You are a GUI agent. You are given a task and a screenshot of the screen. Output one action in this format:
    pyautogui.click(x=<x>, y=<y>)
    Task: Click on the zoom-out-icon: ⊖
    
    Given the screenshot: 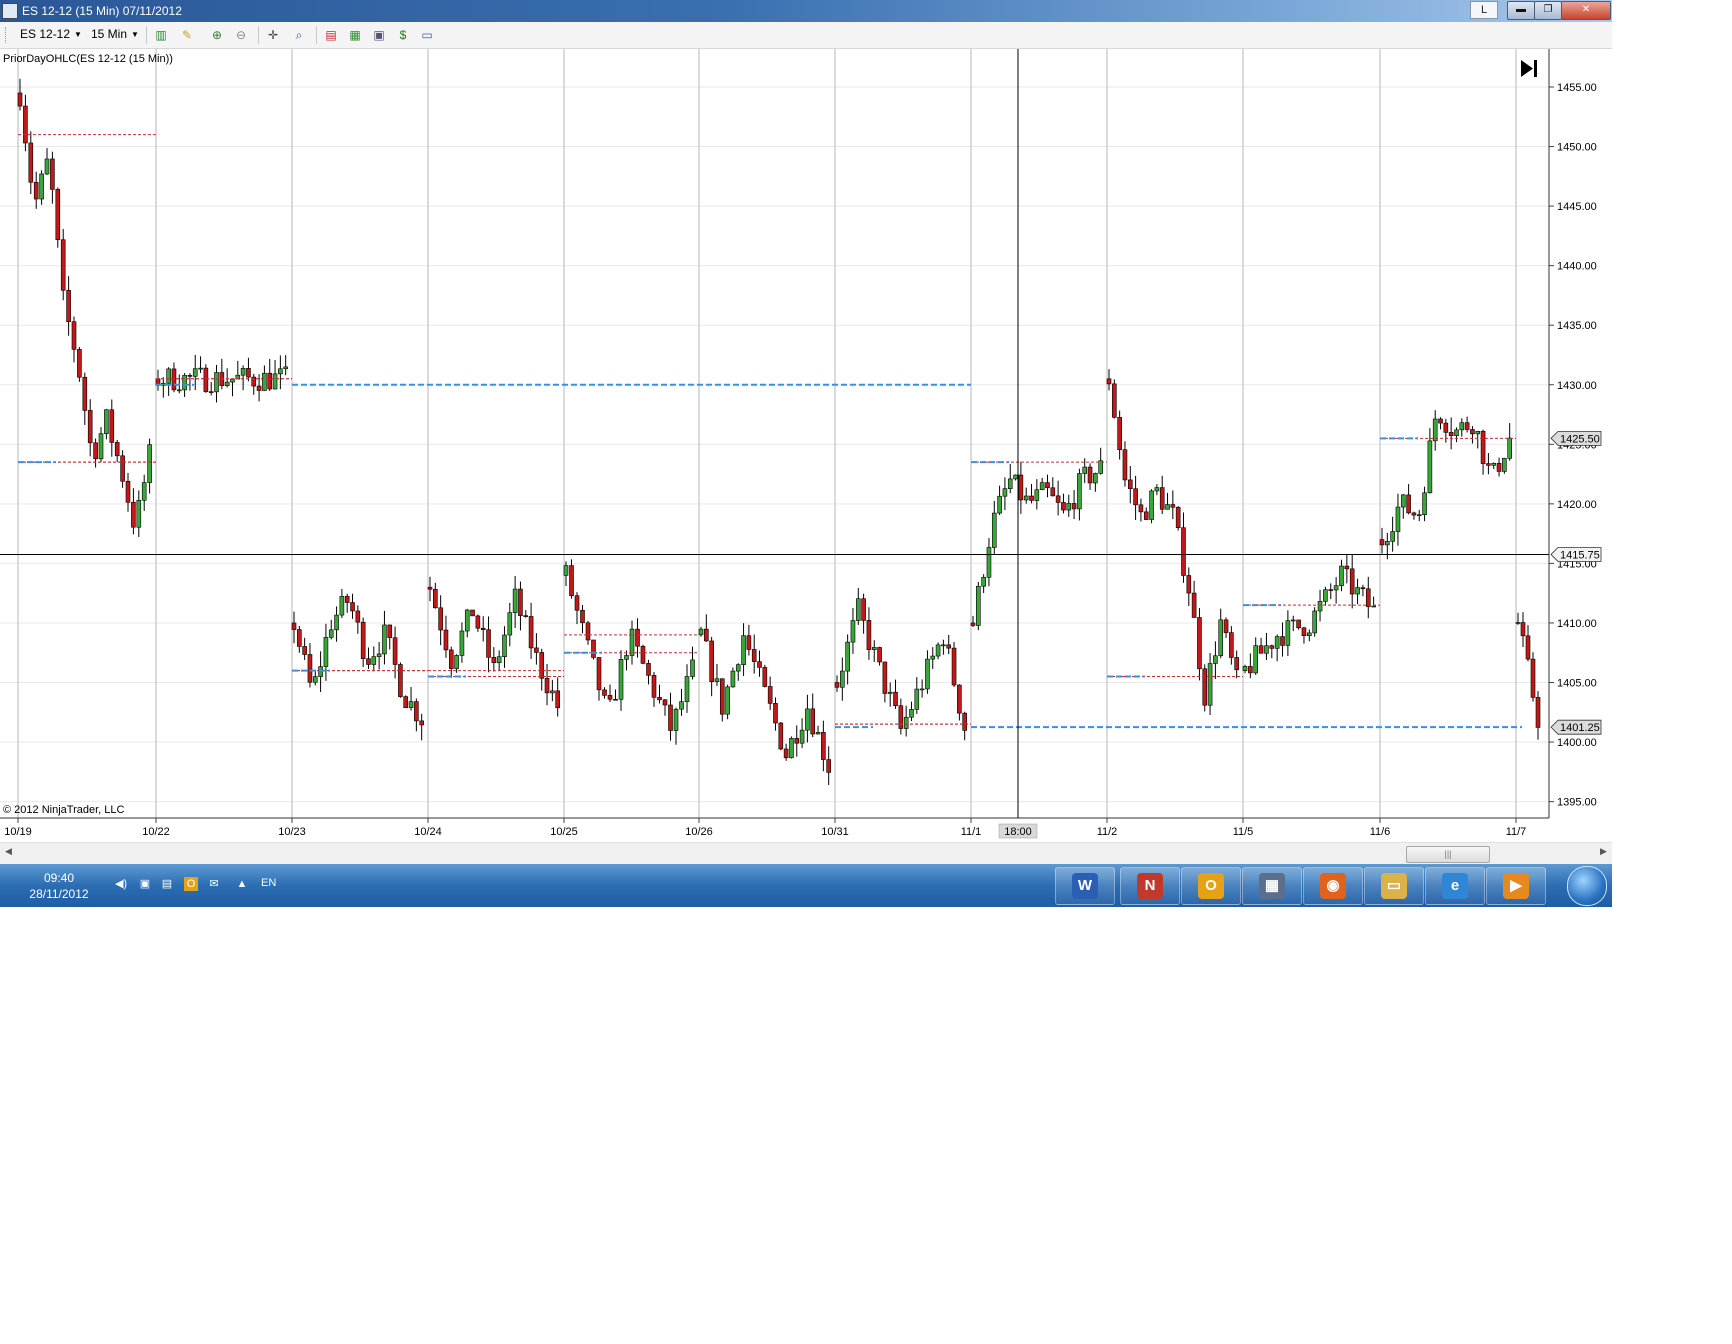 What is the action you would take?
    pyautogui.click(x=241, y=35)
    